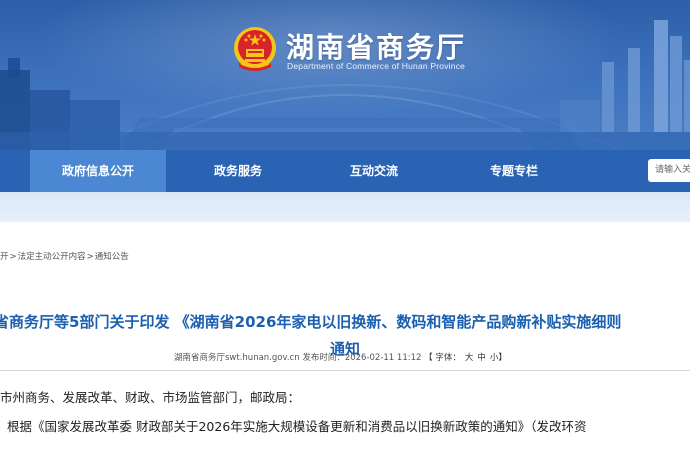 The height and width of the screenshot is (460, 690). What do you see at coordinates (98, 171) in the screenshot?
I see `nav-item-gov-info: 政府信息公开` at bounding box center [98, 171].